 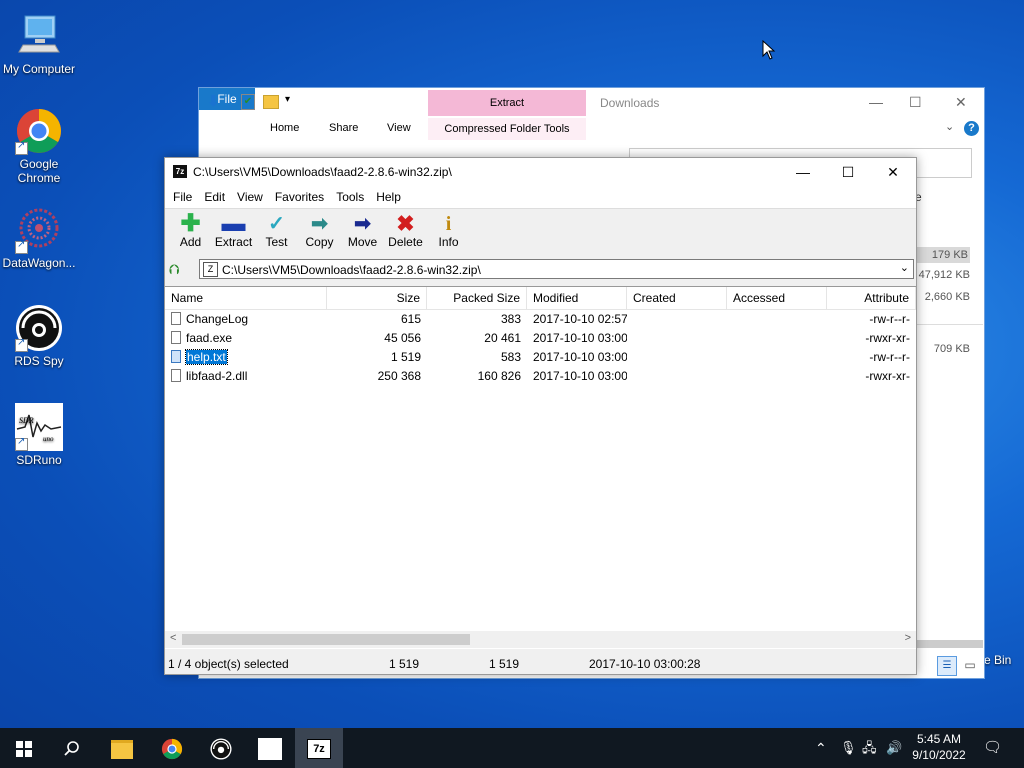 I want to click on desktop-icon-my-computer: My Computer, so click(x=39, y=44).